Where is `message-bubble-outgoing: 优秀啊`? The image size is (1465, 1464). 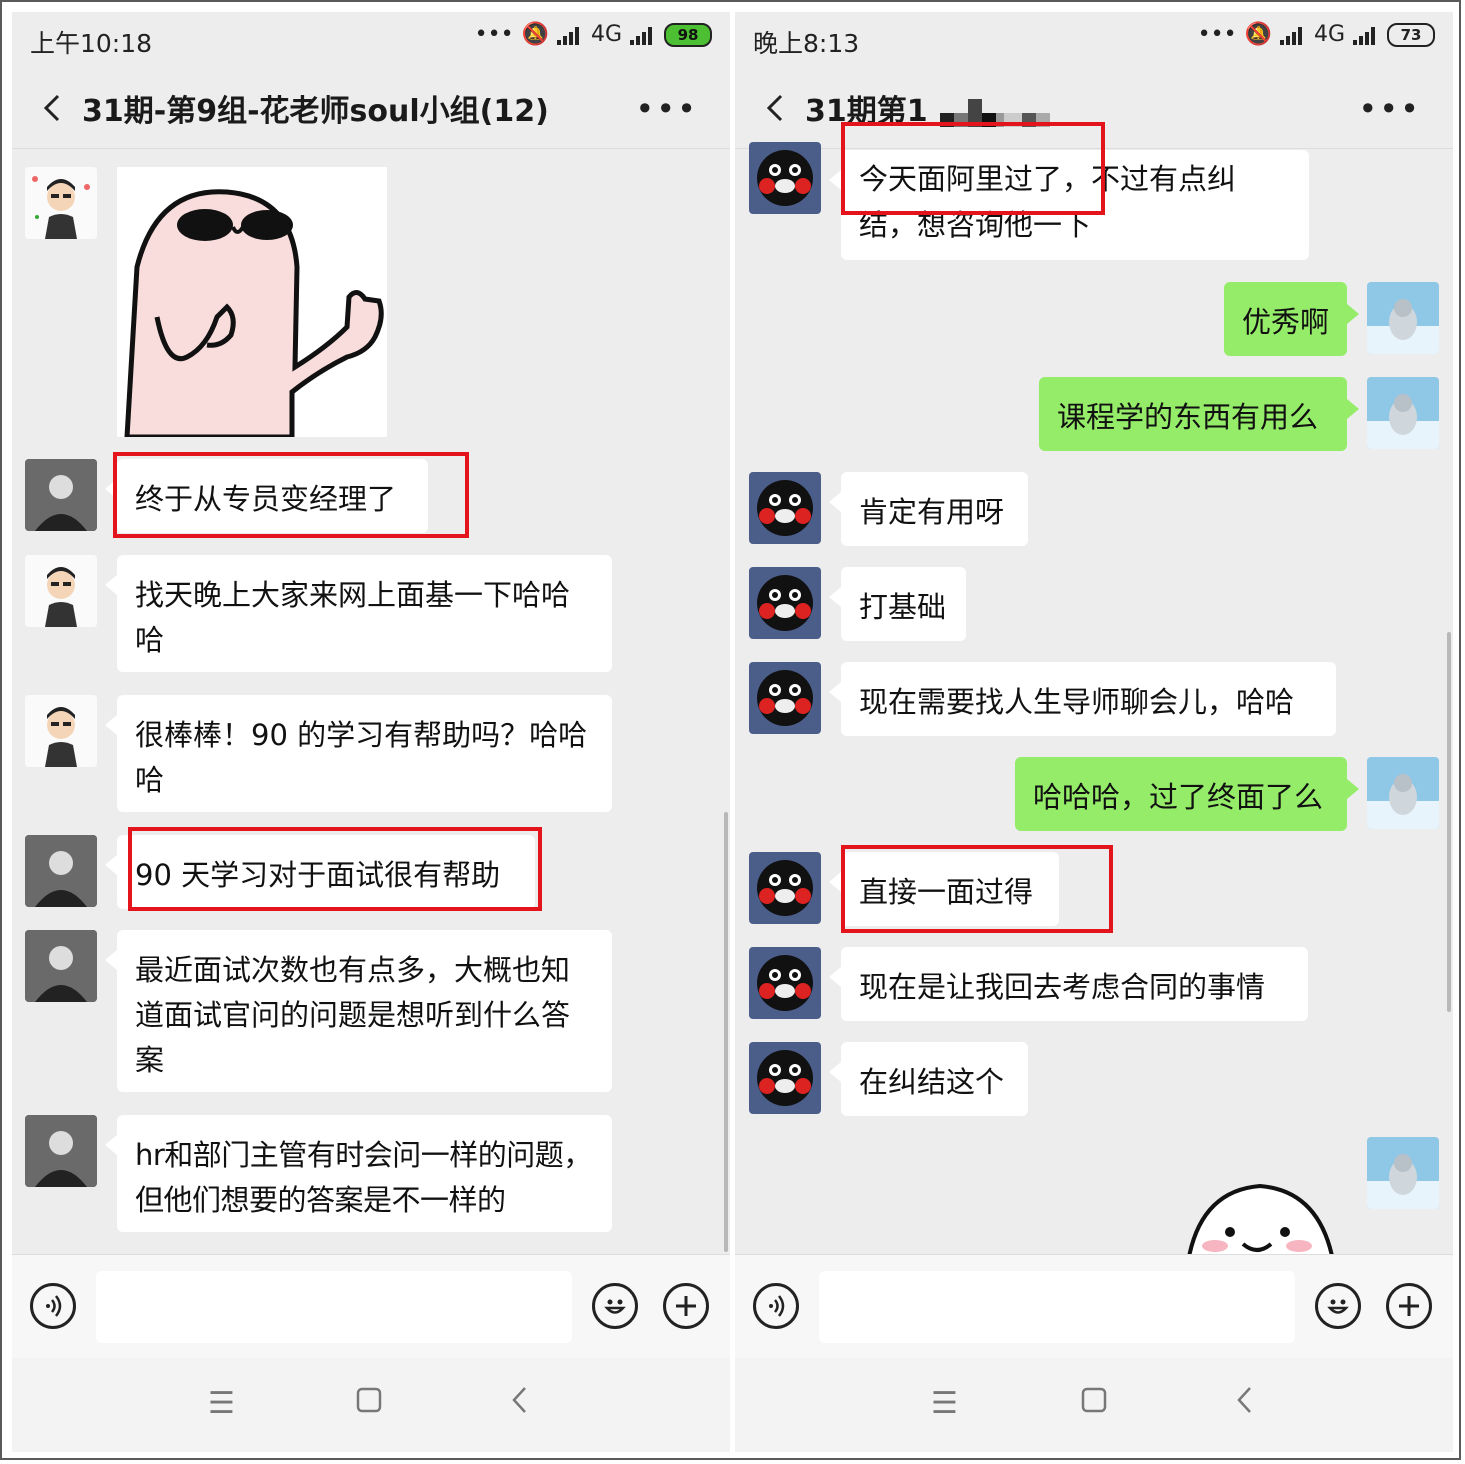 message-bubble-outgoing: 优秀啊 is located at coordinates (1291, 319).